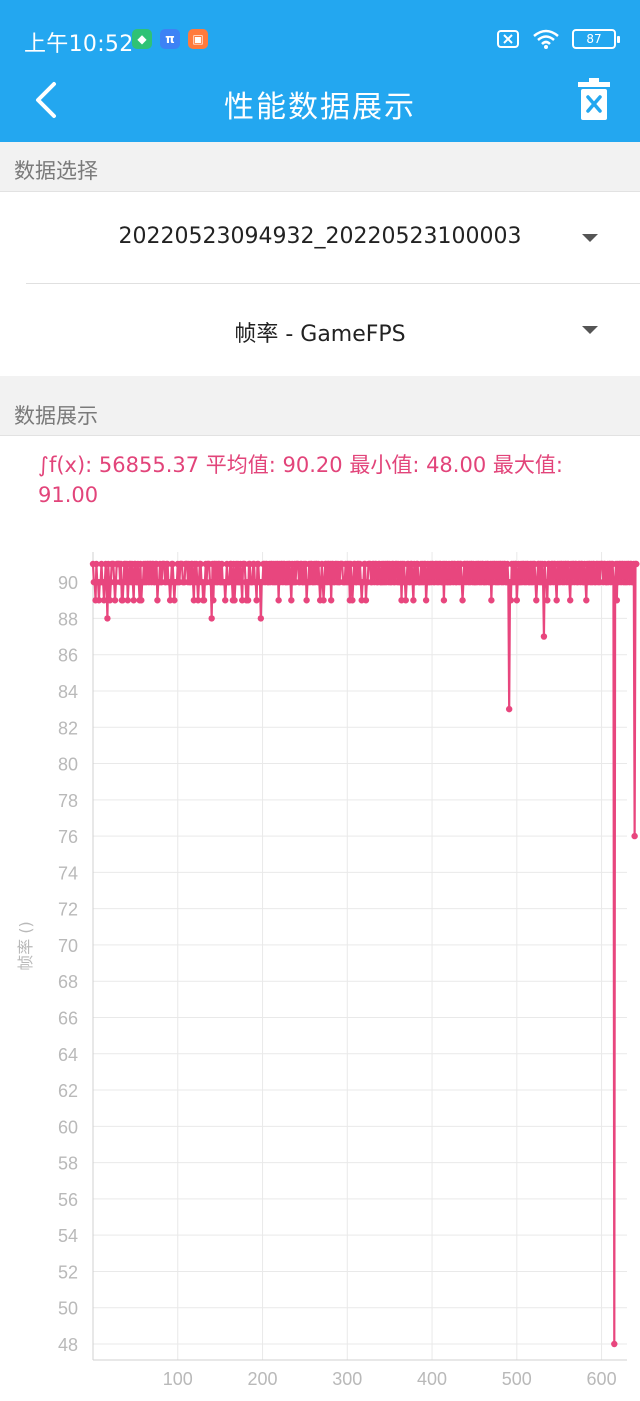  What do you see at coordinates (79, 44) in the screenshot?
I see `status-time: 上午10:52` at bounding box center [79, 44].